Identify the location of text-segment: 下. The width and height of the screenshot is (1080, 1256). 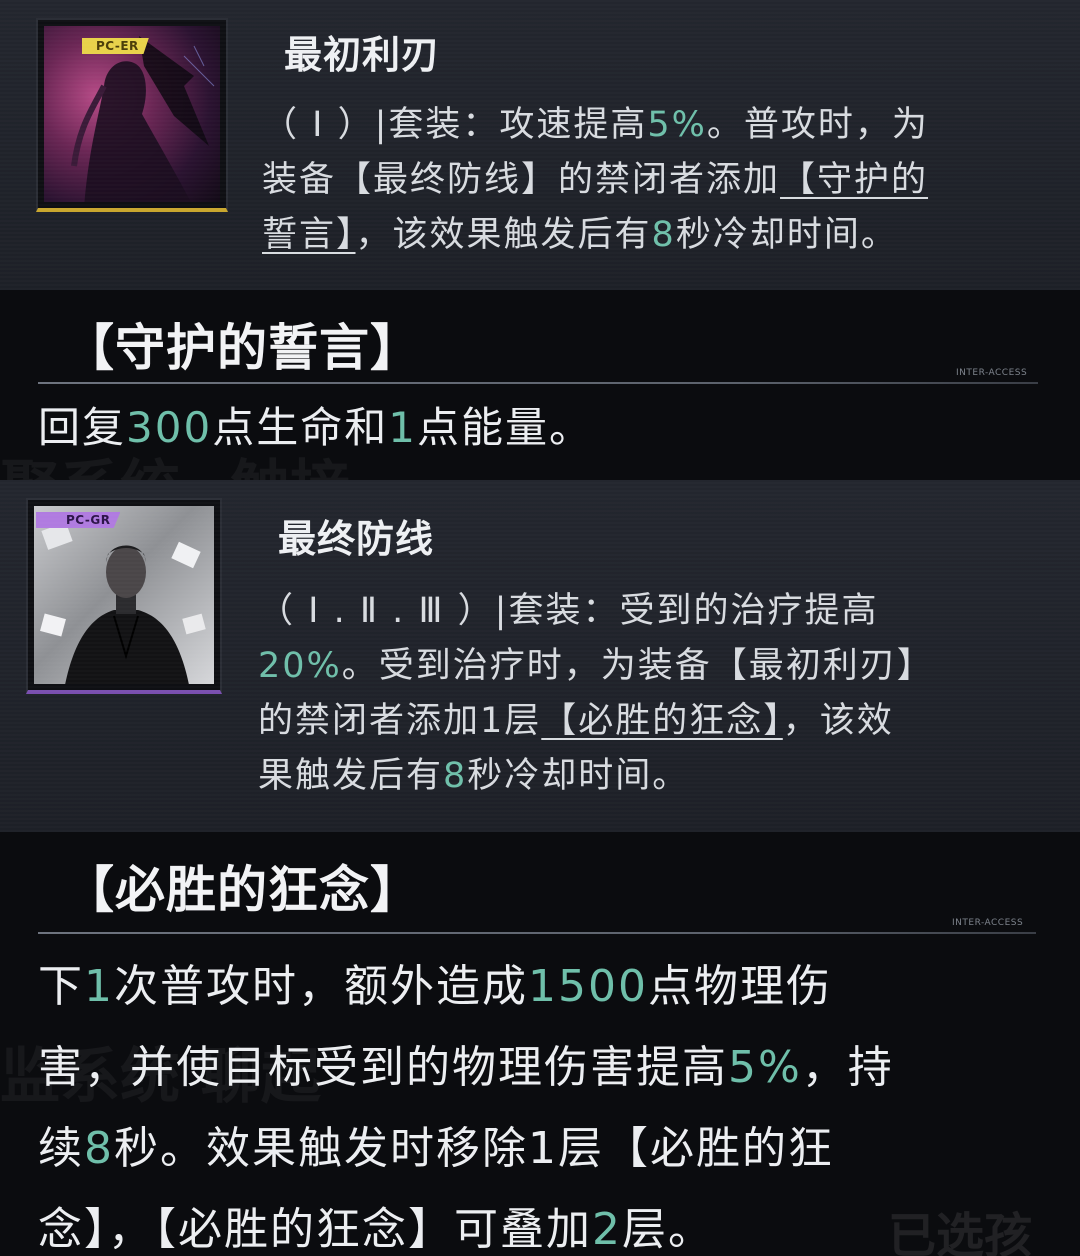
(61, 986).